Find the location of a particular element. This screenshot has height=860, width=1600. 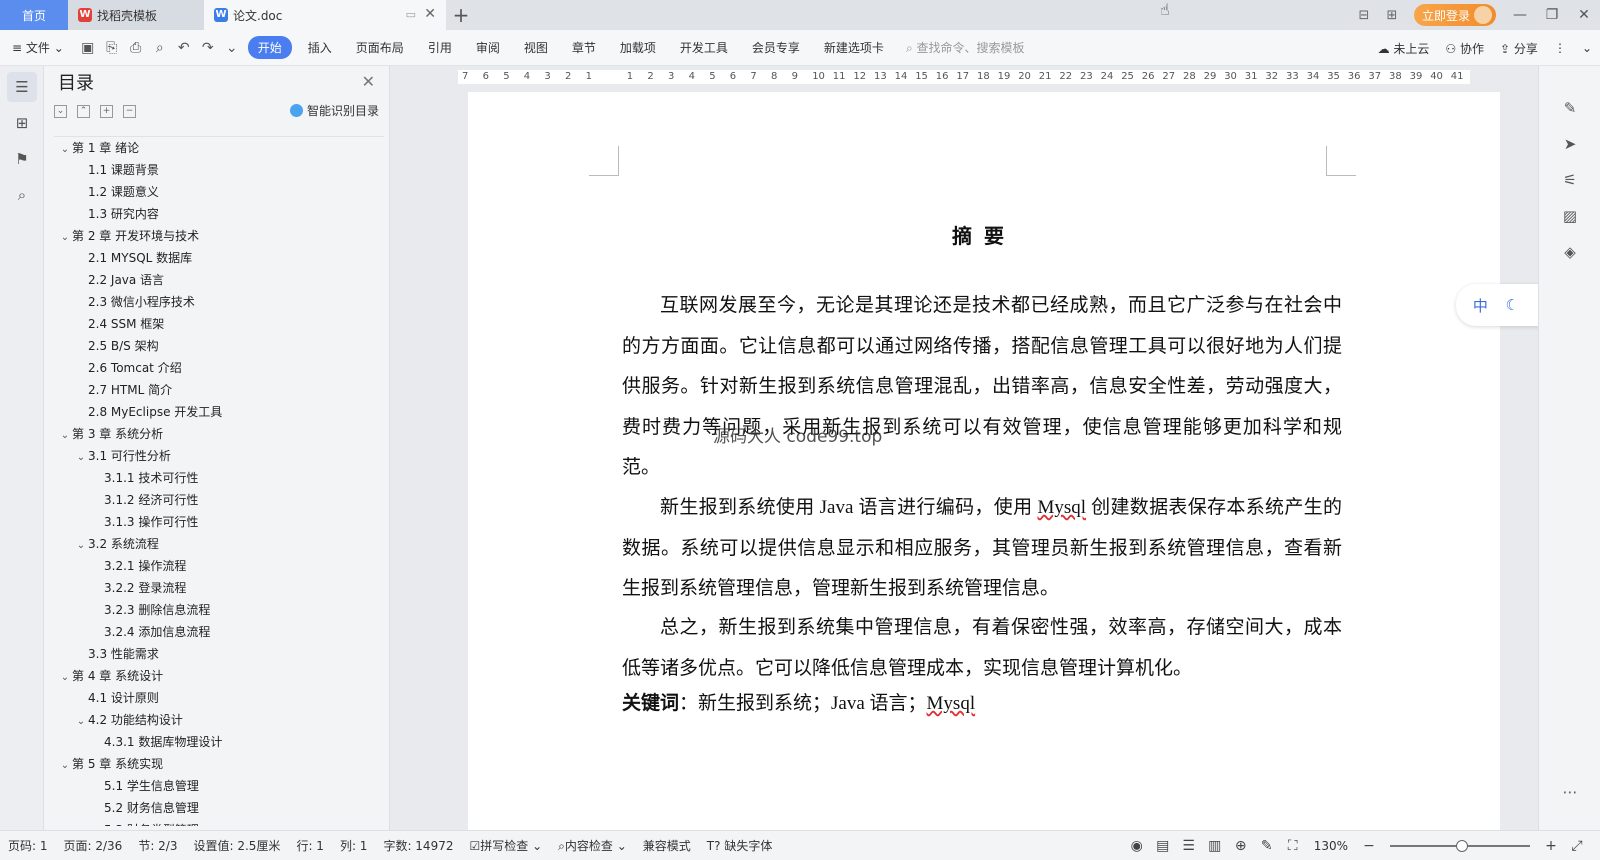

close-tab-icon: ✕ is located at coordinates (430, 14).